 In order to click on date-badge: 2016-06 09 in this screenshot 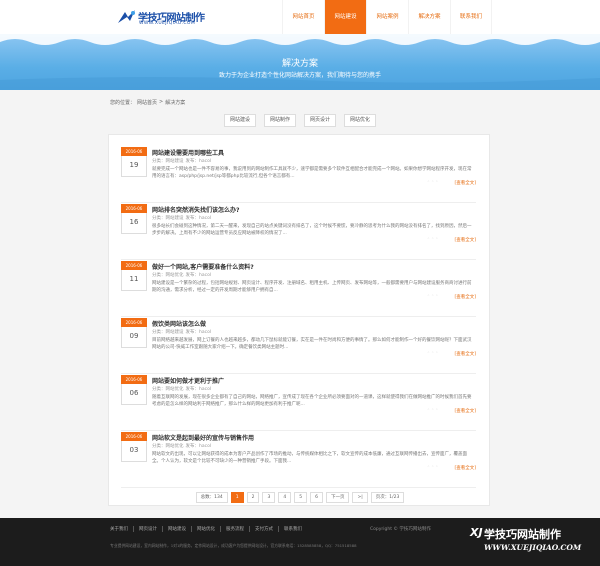, I will do `click(134, 333)`.